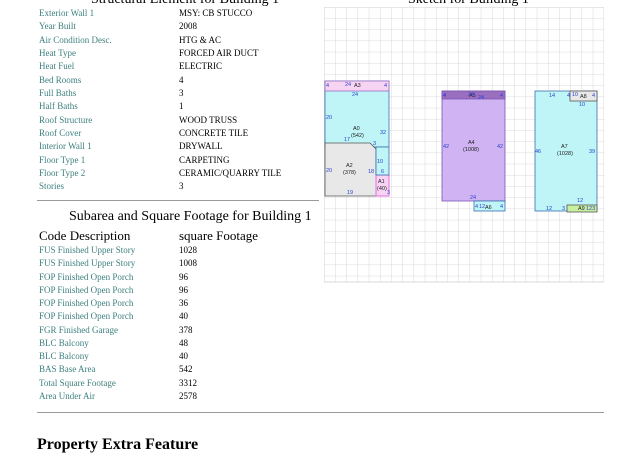  Describe the element at coordinates (590, 209) in the screenshot. I see `dim-label: 123` at that location.